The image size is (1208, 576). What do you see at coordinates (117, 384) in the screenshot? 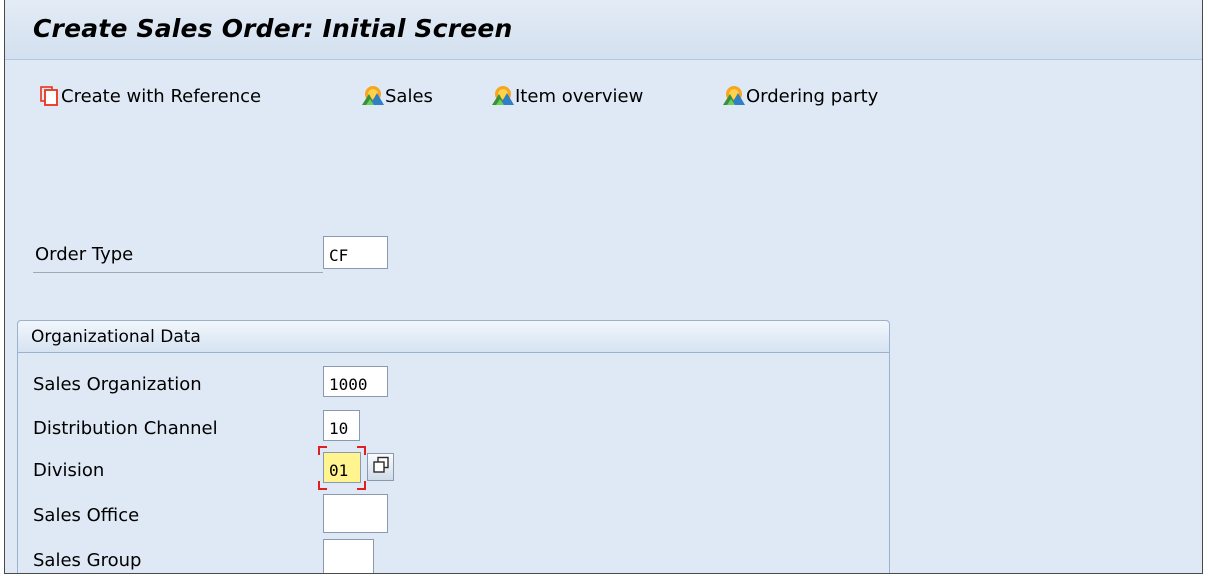
I see `sales-organization-label: Sales Organization` at bounding box center [117, 384].